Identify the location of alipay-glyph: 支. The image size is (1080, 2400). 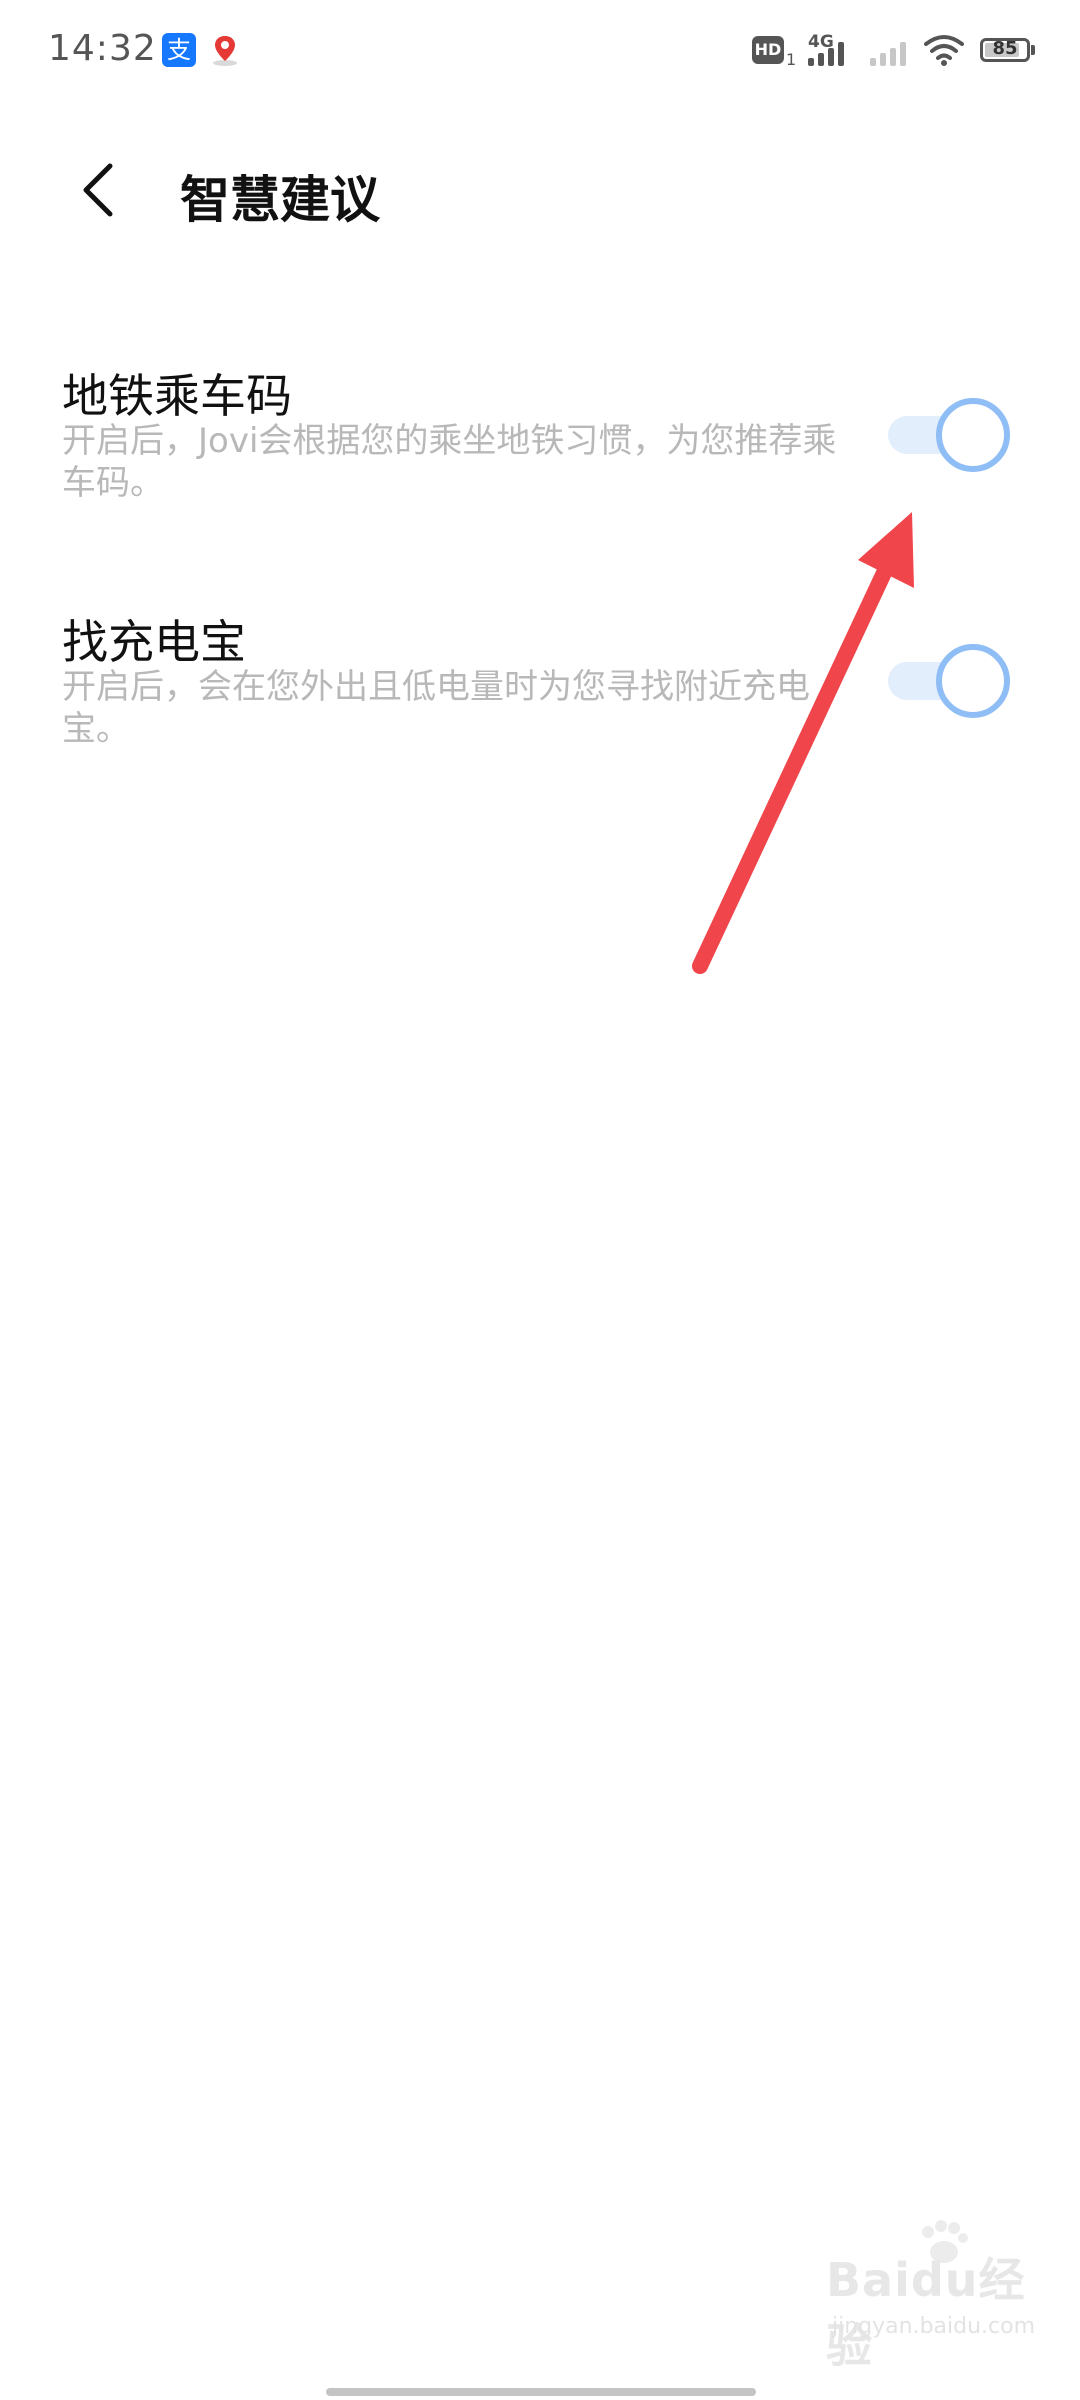
(179, 50).